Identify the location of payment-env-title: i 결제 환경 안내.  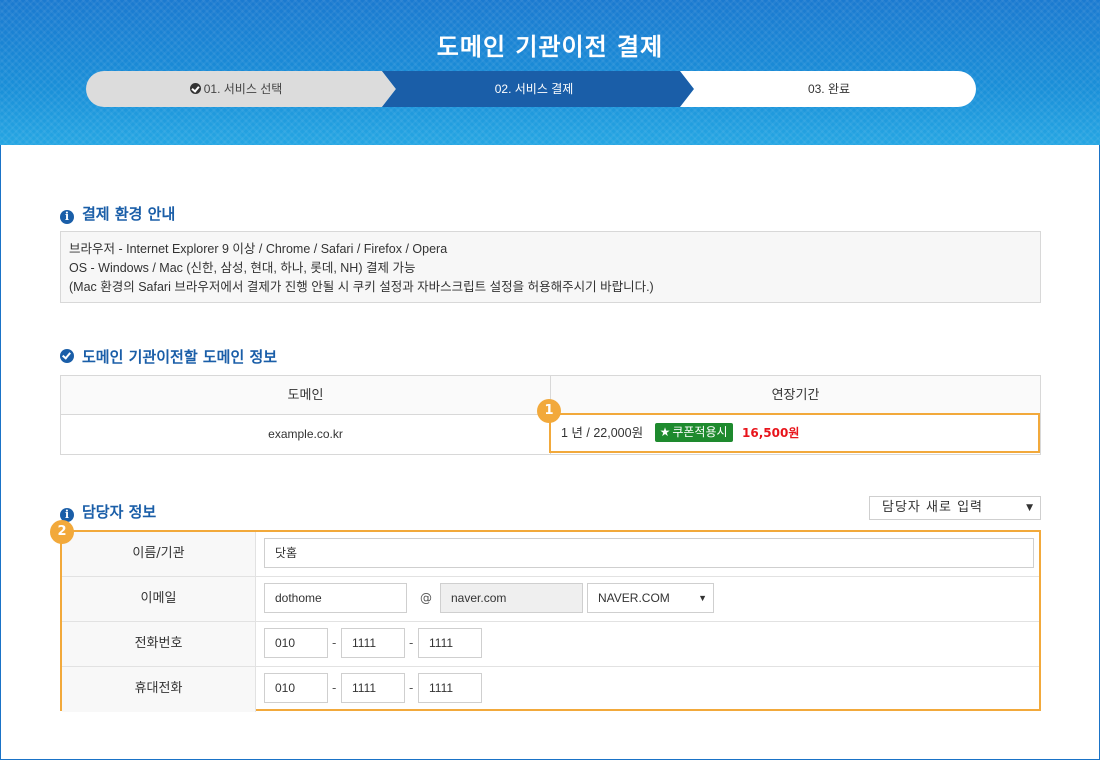
(117, 214).